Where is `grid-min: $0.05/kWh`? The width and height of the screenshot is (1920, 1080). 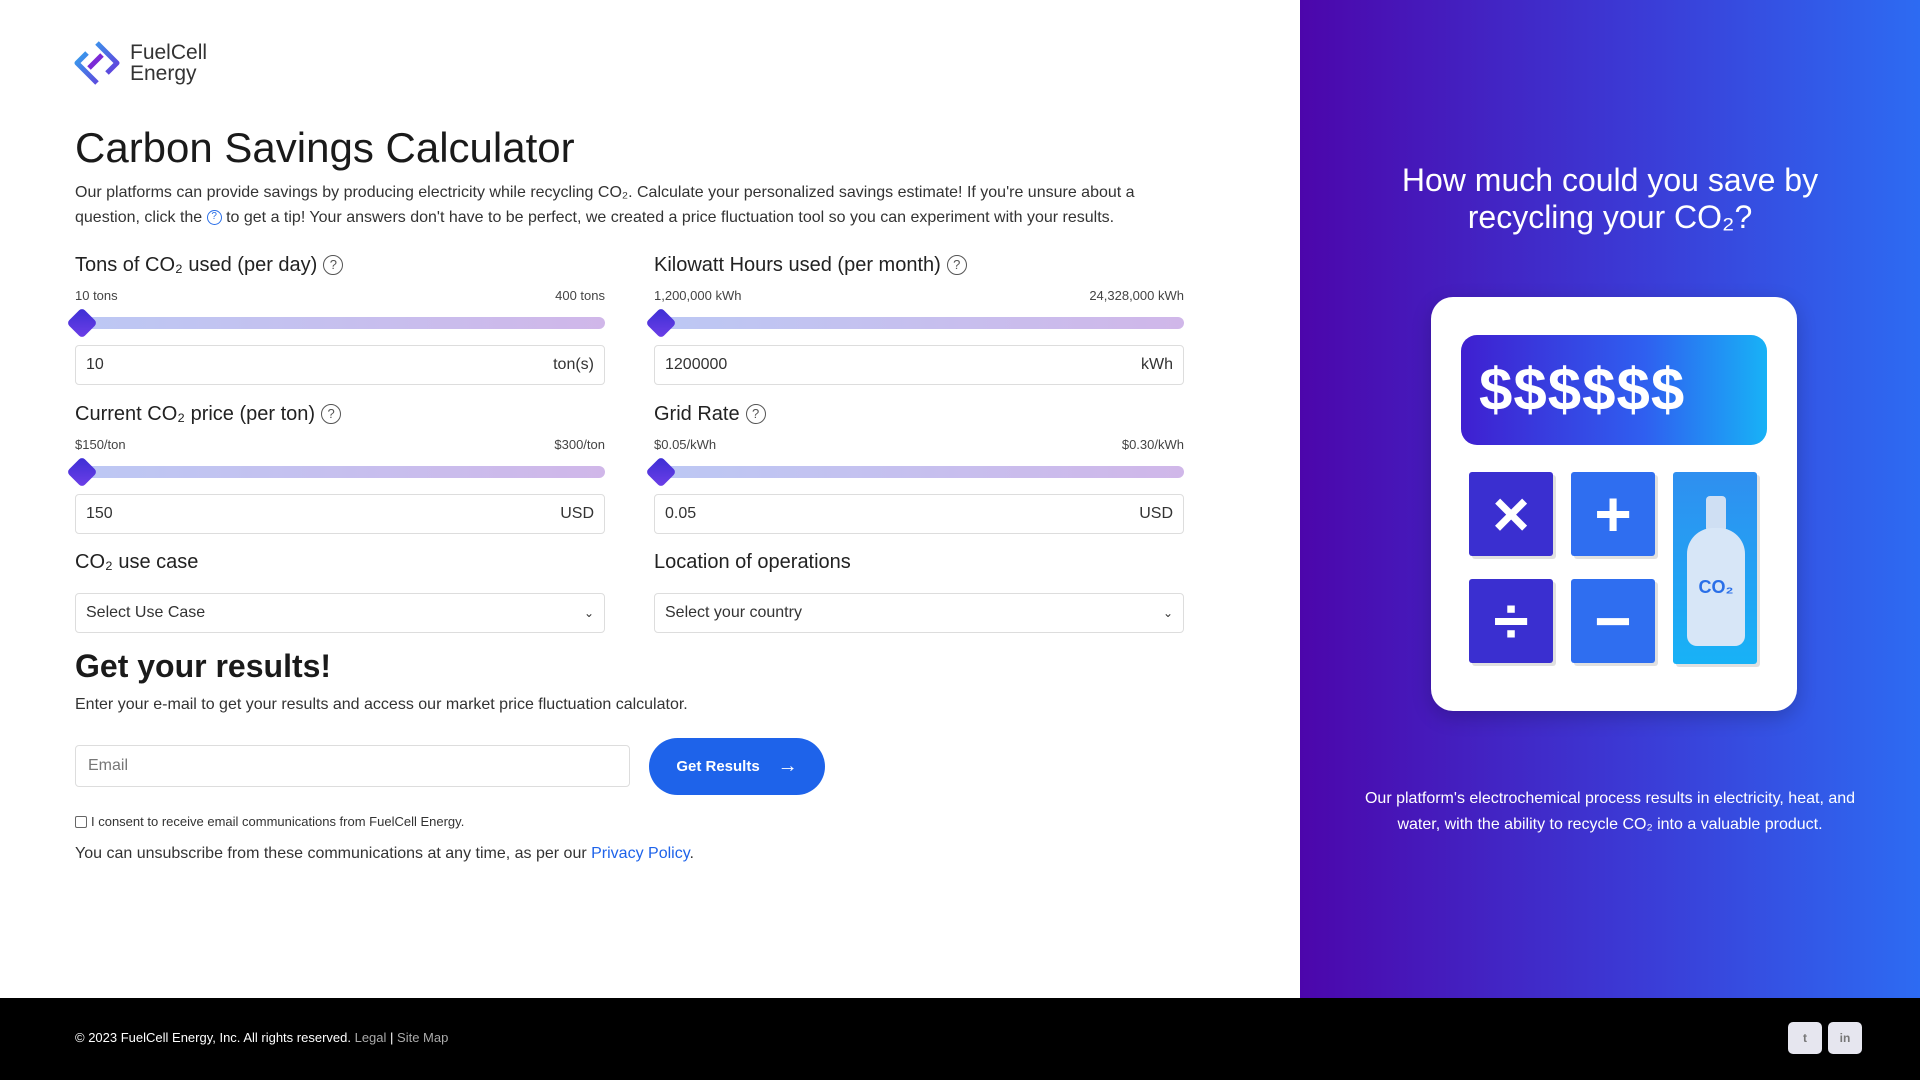
grid-min: $0.05/kWh is located at coordinates (685, 444).